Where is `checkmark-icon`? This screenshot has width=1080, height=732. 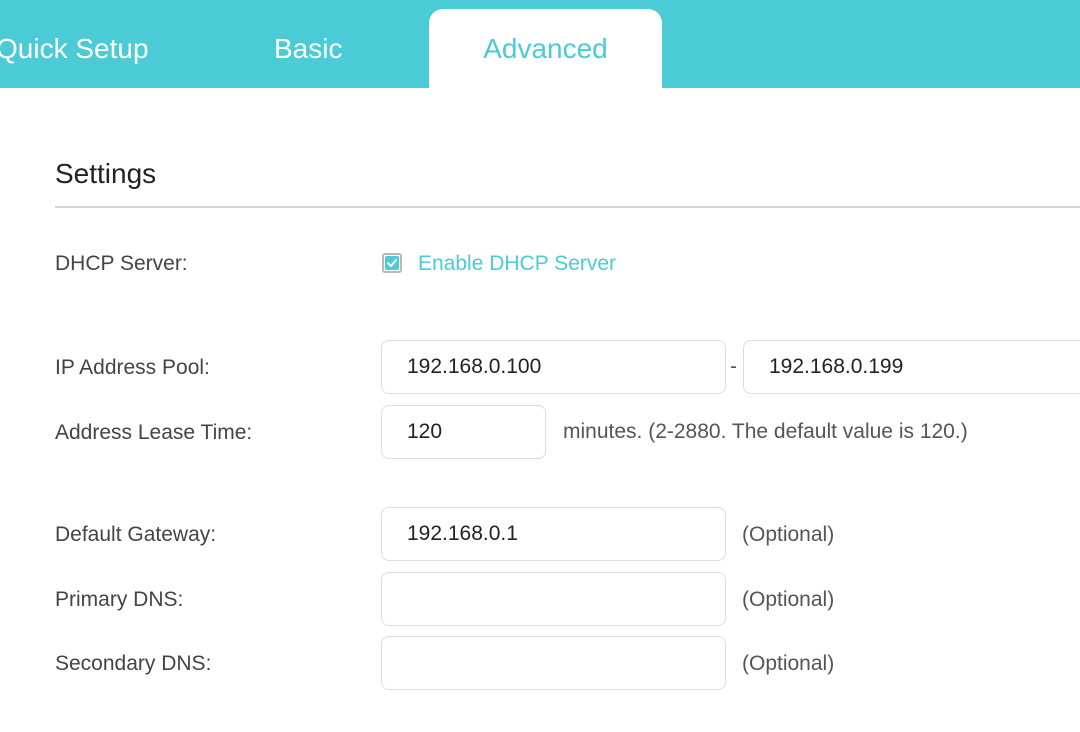 checkmark-icon is located at coordinates (392, 263).